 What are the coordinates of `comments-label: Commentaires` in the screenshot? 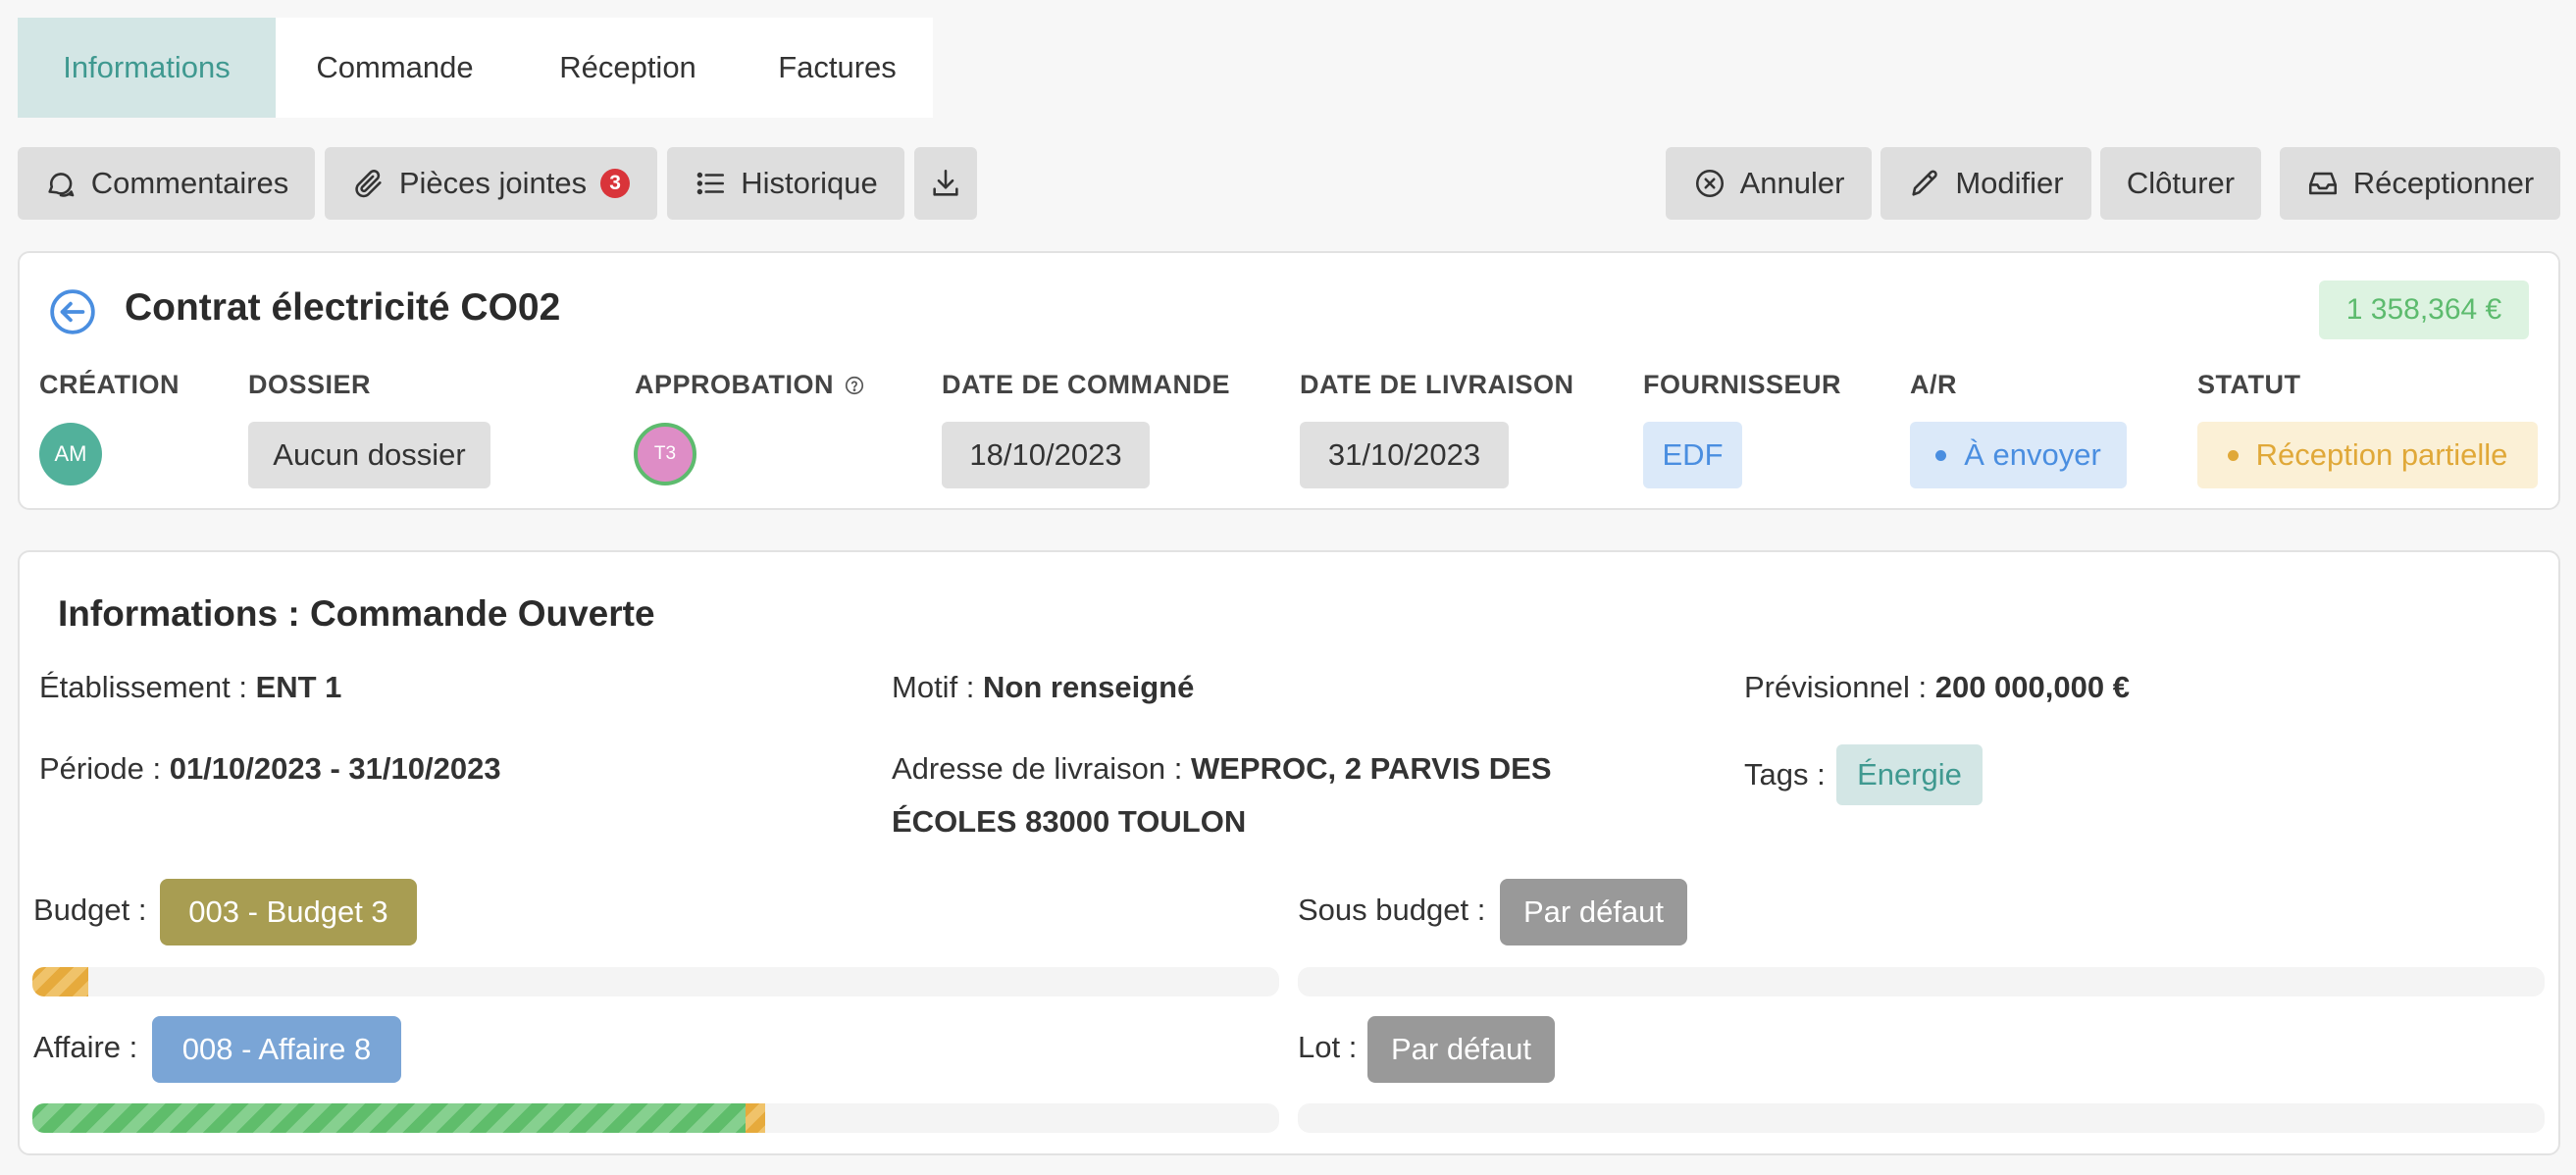 It's located at (189, 183).